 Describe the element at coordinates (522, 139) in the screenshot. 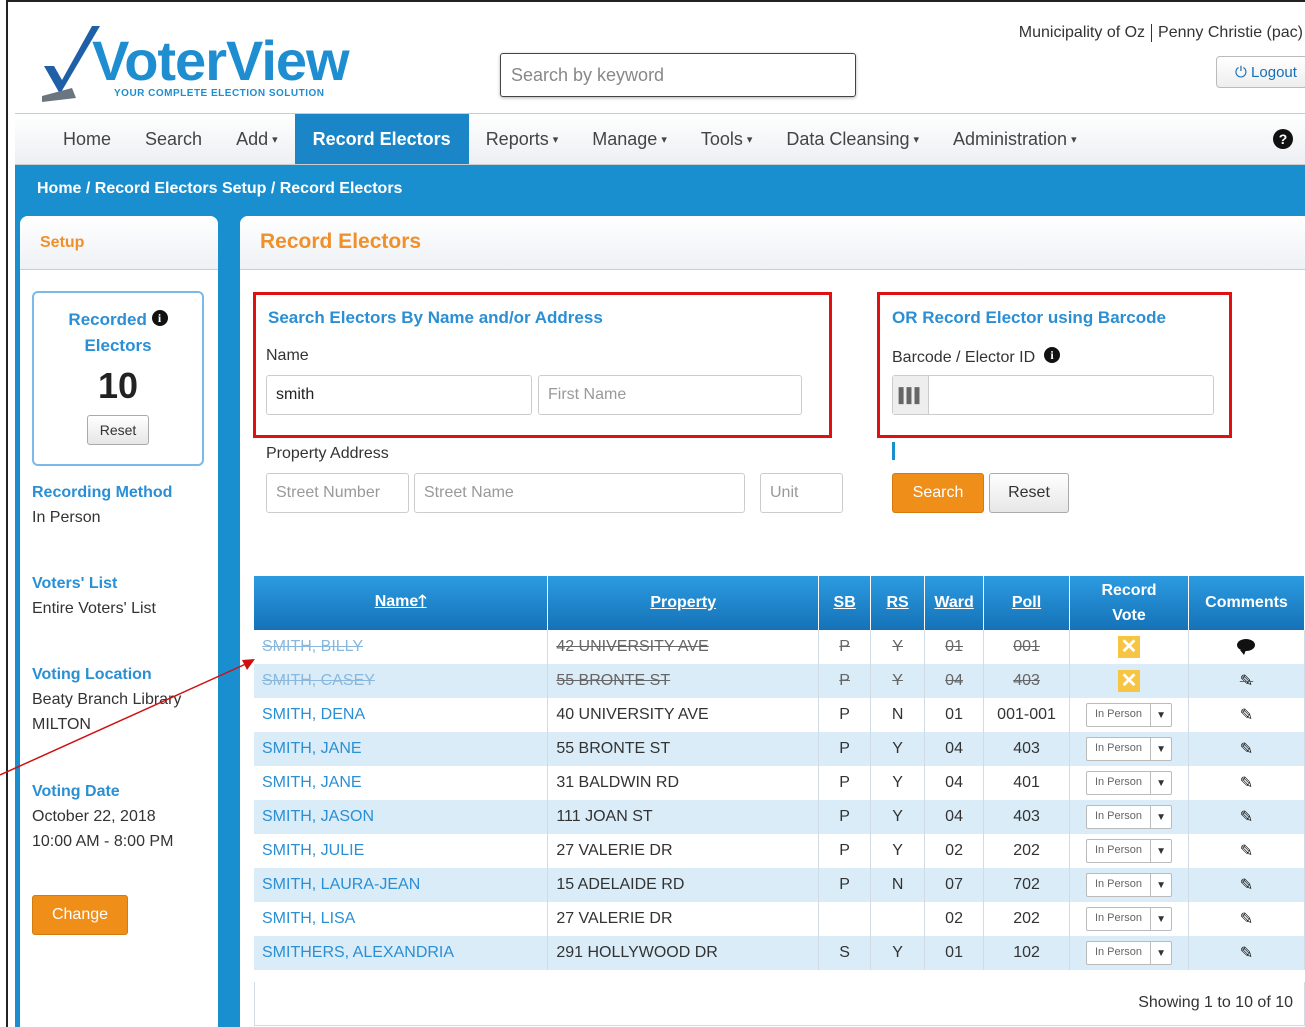

I see `nav-reports: Reports ▾` at that location.